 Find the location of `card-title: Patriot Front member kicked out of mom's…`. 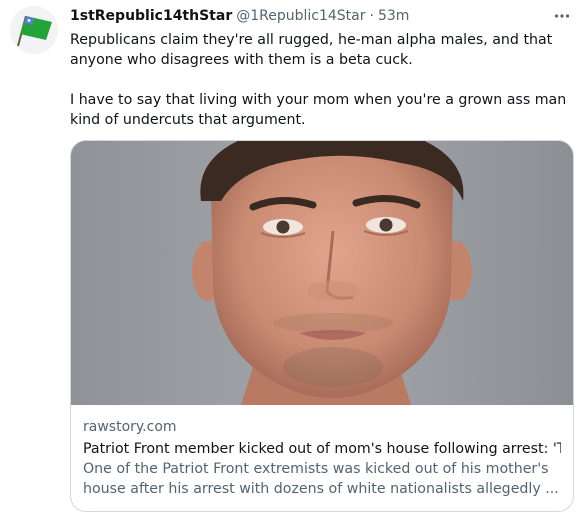

card-title: Patriot Front member kicked out of mom's… is located at coordinates (322, 449).